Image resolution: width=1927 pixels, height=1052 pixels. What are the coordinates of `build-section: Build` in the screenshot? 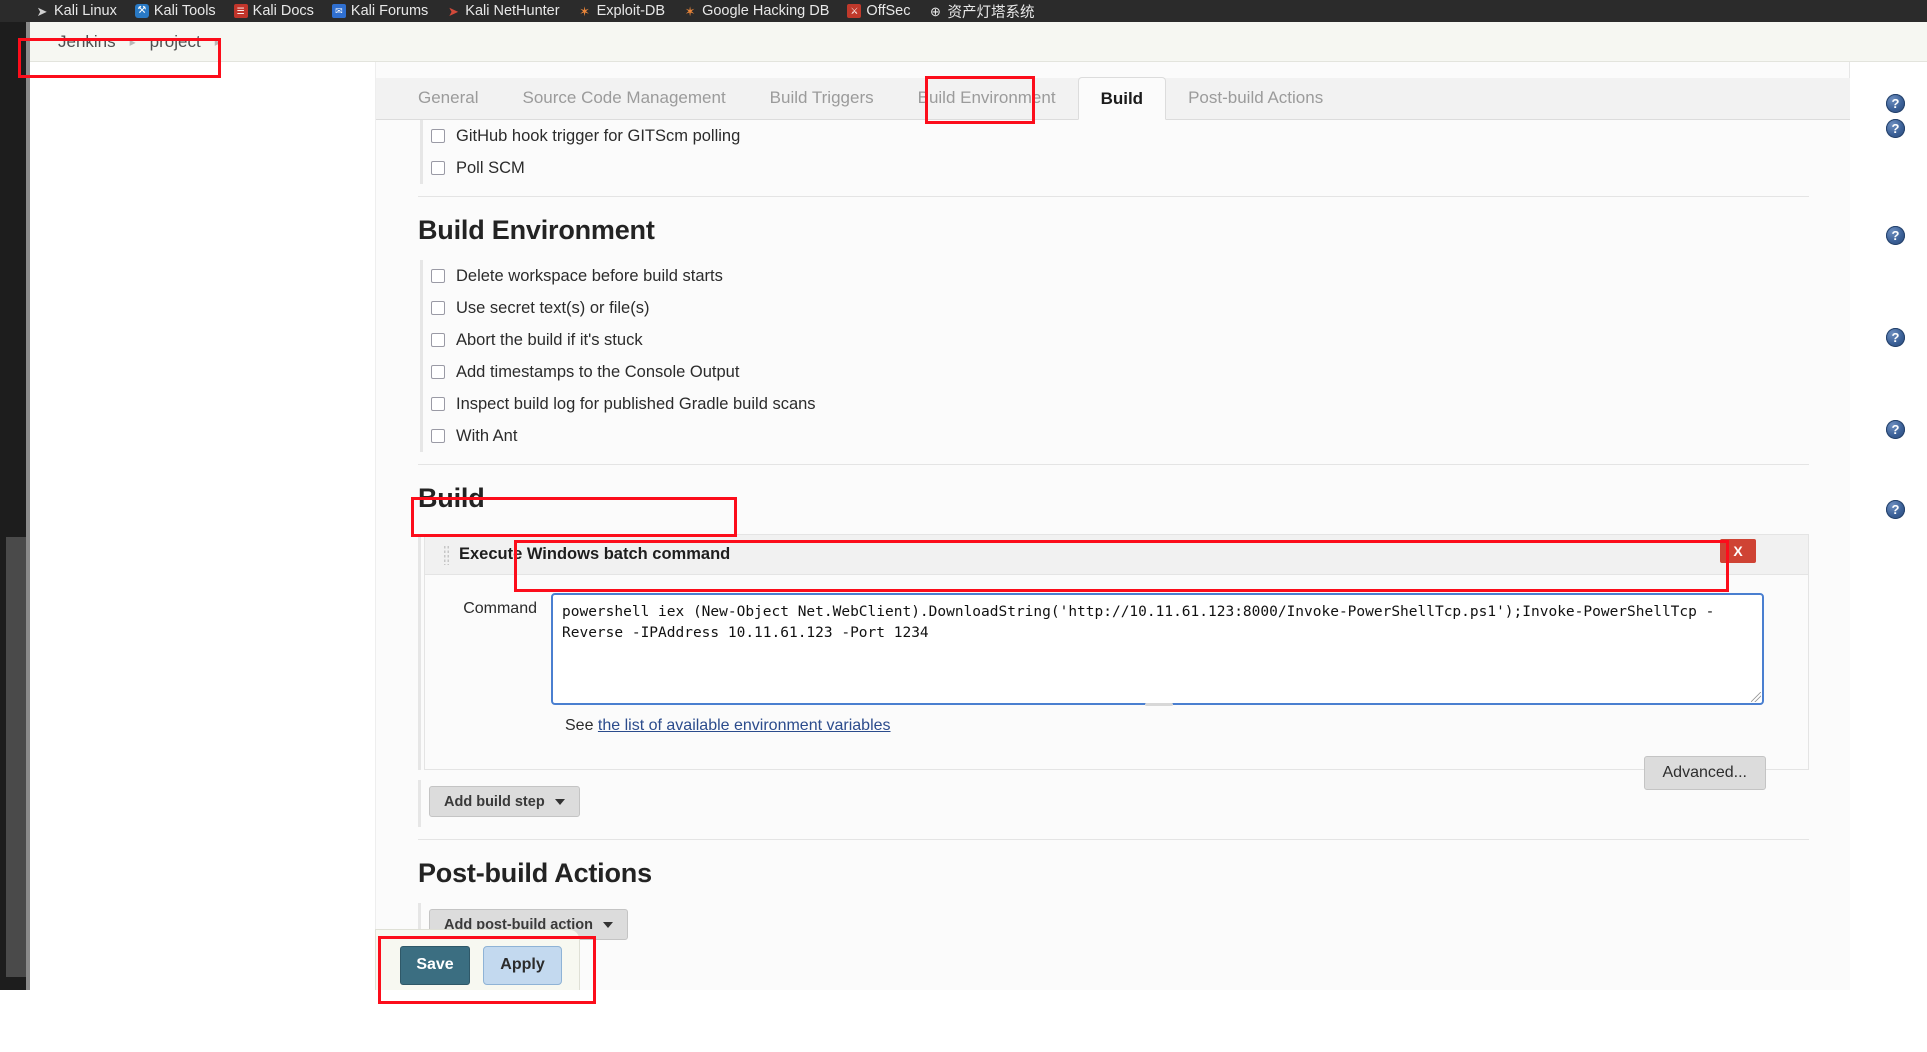 It's located at (1113, 496).